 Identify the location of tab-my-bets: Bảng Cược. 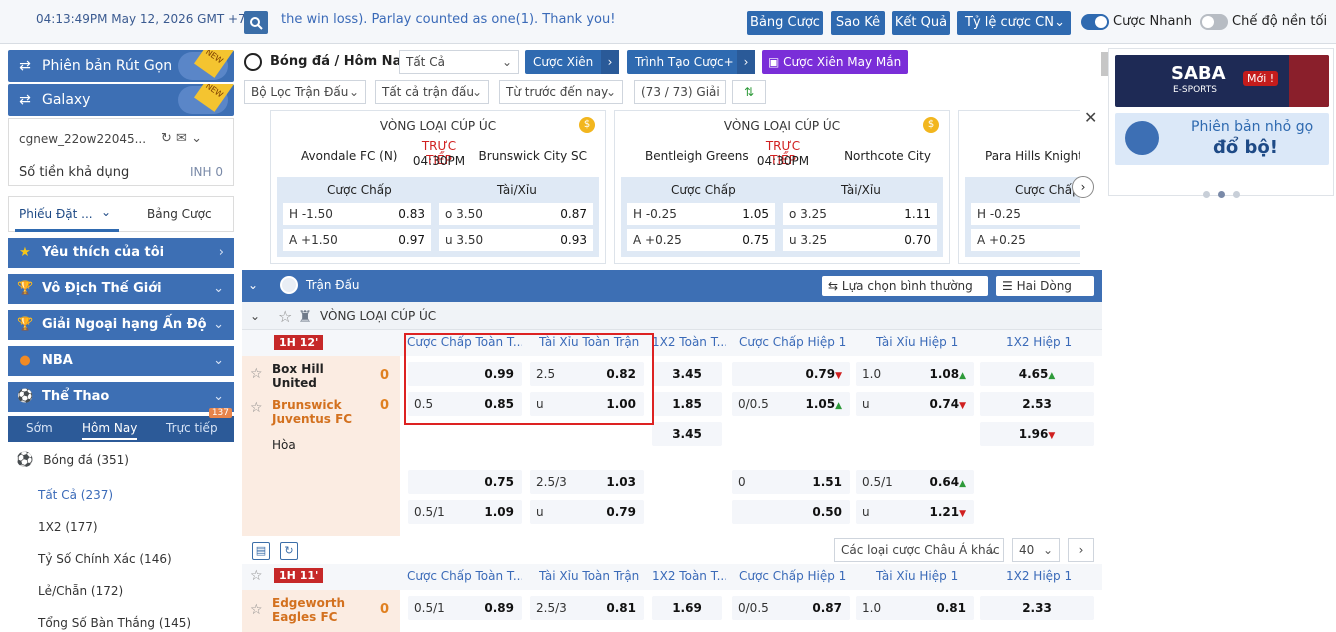
(179, 214).